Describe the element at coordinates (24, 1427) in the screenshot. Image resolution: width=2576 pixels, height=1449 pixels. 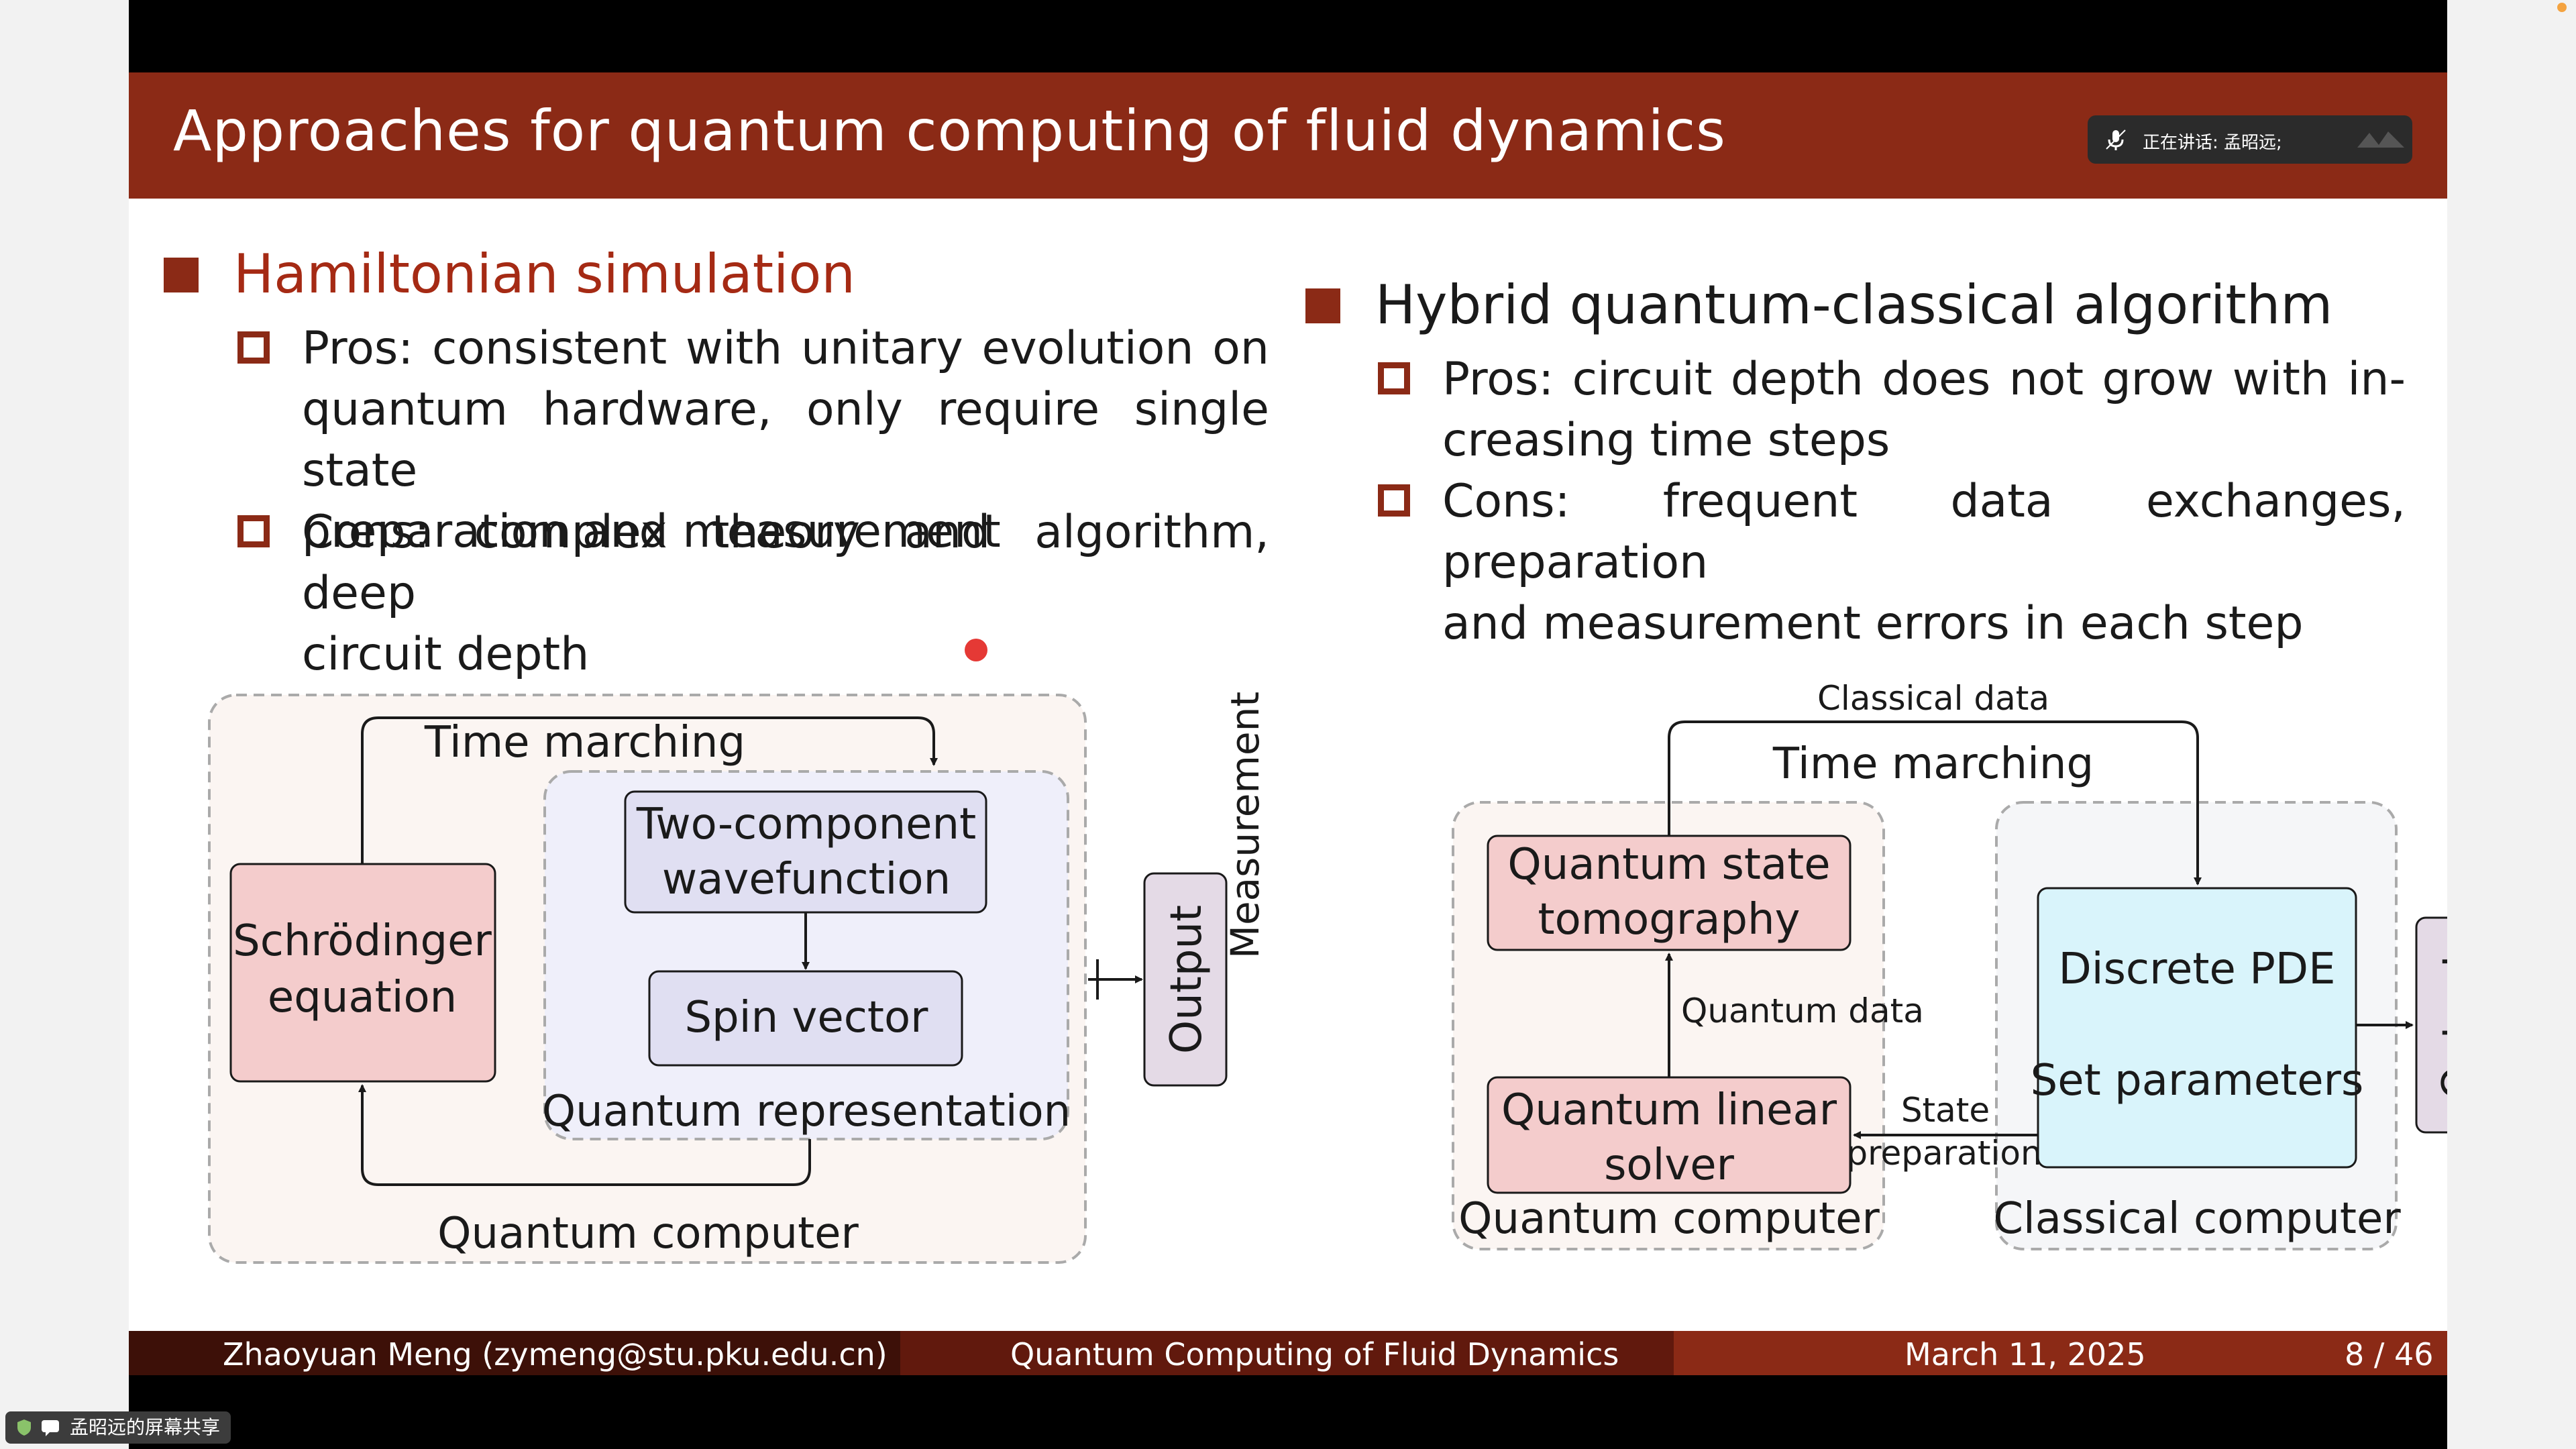
I see `shield-icon` at that location.